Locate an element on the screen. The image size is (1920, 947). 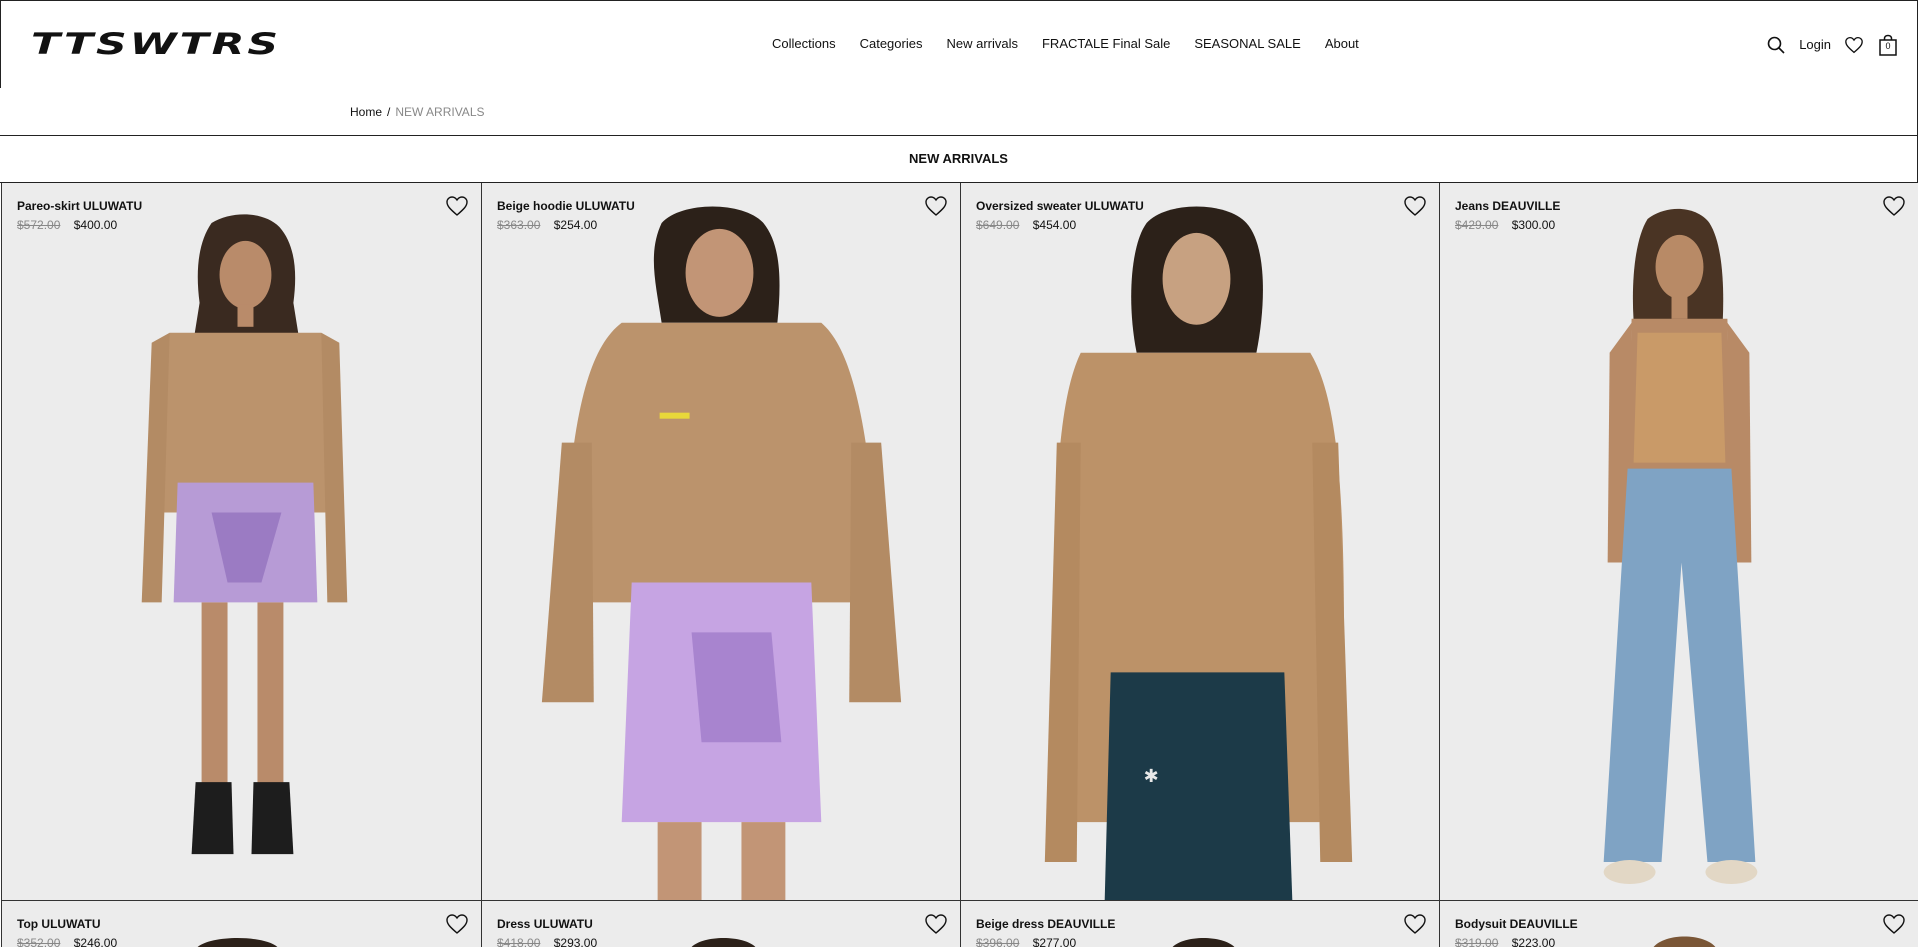
product-price: $454.00 is located at coordinates (1054, 225).